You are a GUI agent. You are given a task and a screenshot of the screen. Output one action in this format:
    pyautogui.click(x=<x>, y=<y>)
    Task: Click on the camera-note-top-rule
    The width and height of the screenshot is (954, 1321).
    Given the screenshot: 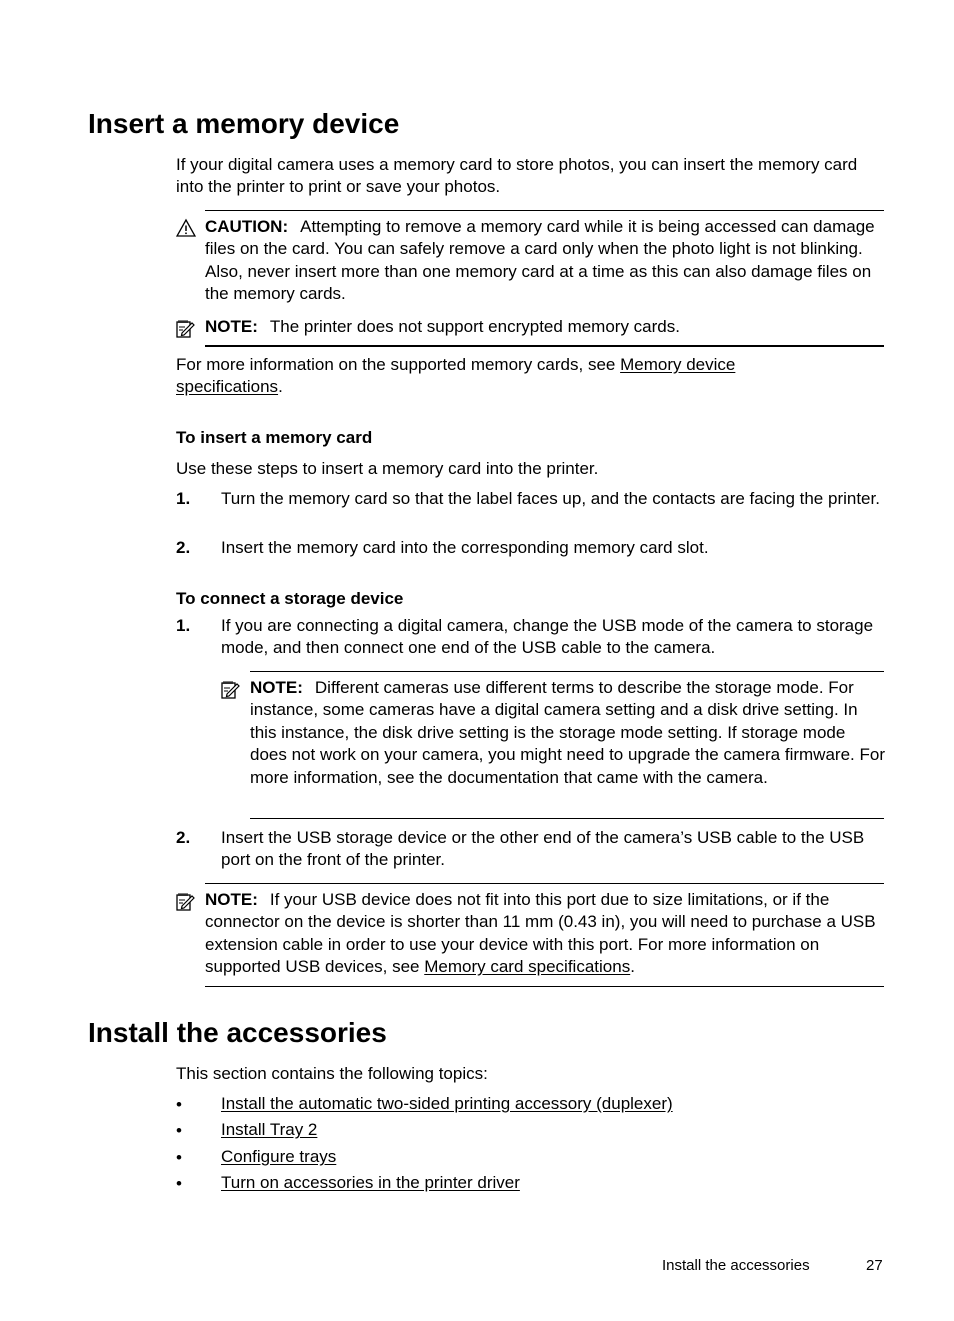 What is the action you would take?
    pyautogui.click(x=567, y=671)
    